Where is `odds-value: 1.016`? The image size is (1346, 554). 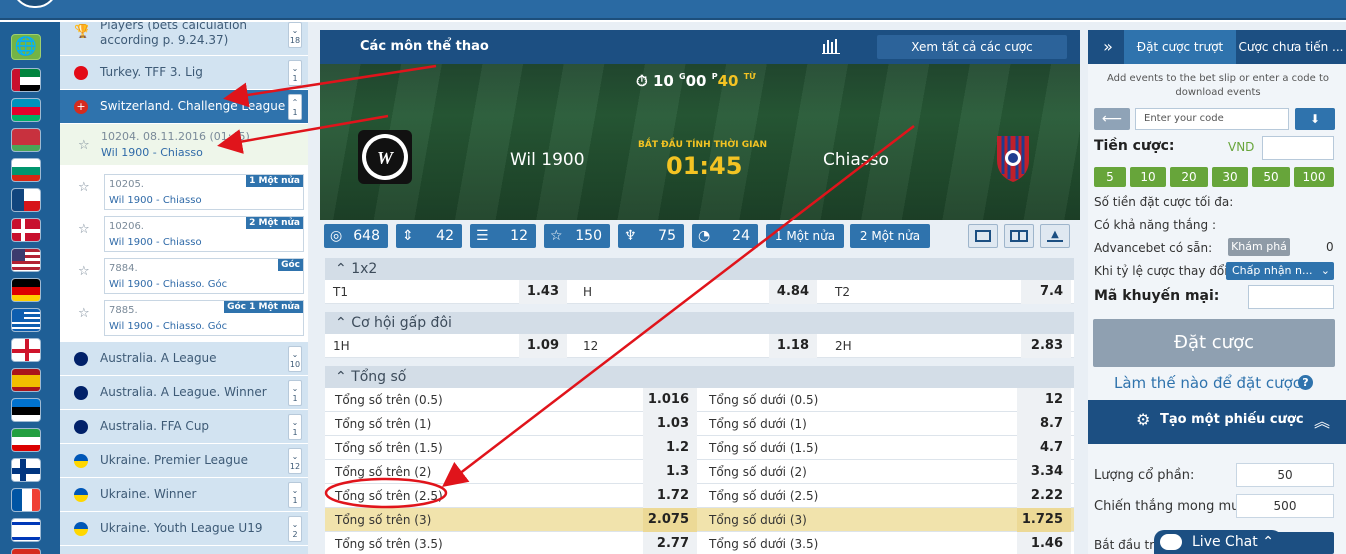
odds-value: 1.016 is located at coordinates (670, 400).